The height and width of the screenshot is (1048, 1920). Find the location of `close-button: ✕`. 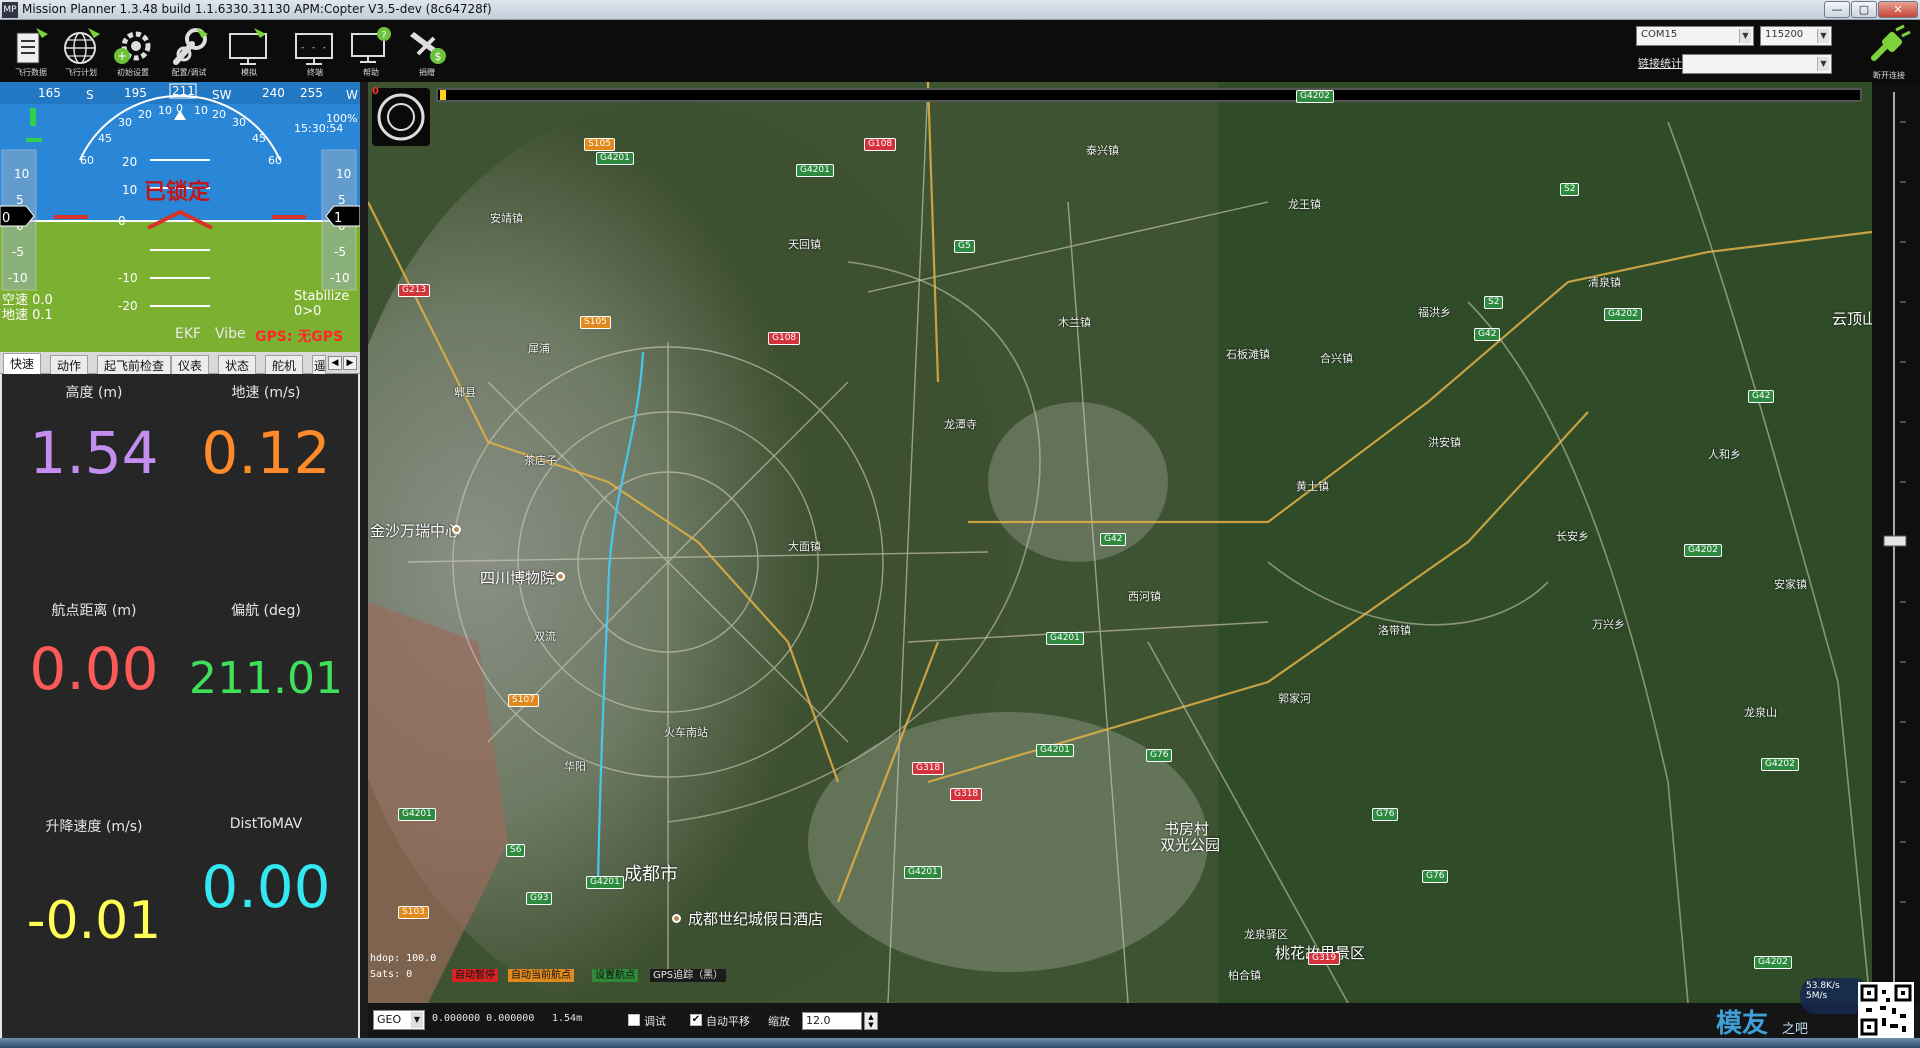

close-button: ✕ is located at coordinates (1898, 9).